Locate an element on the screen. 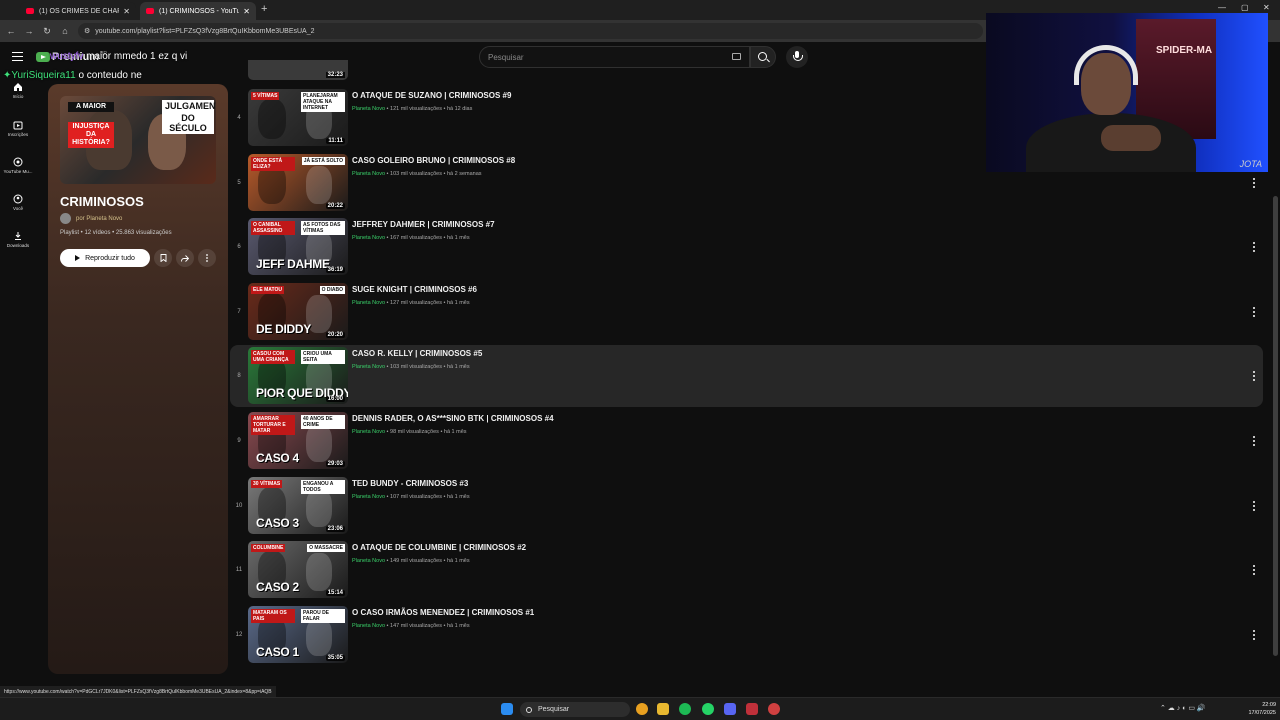 Image resolution: width=1280 pixels, height=720 pixels. home-icon: ⌂ is located at coordinates (65, 31).